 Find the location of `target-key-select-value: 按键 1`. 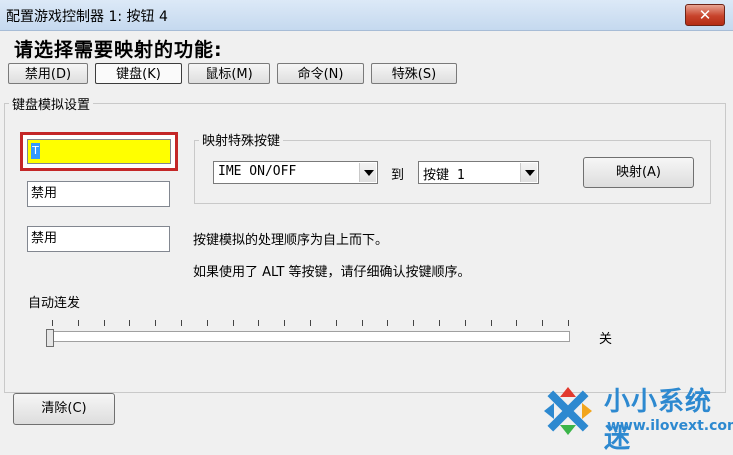

target-key-select-value: 按键 1 is located at coordinates (444, 175).